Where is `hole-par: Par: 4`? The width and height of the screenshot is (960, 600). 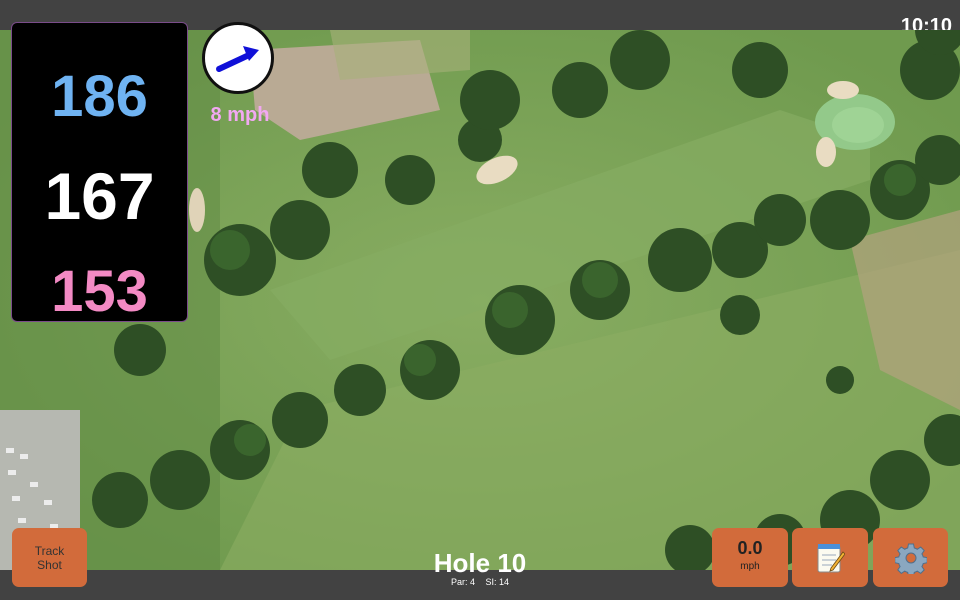 hole-par: Par: 4 is located at coordinates (462, 582).